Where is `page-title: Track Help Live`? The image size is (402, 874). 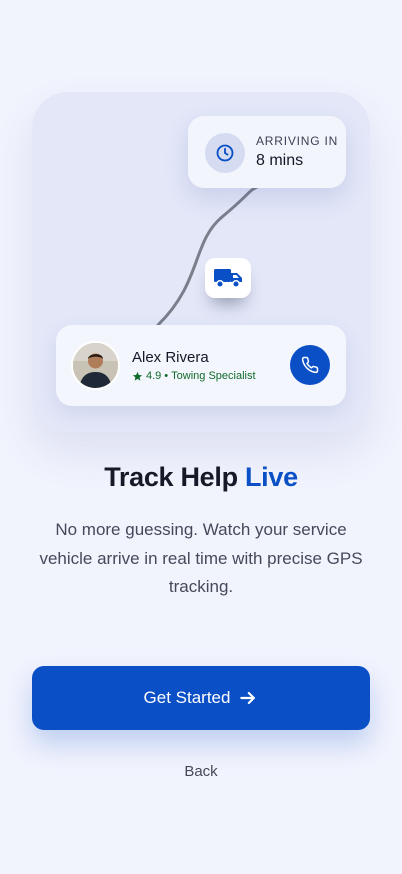
page-title: Track Help Live is located at coordinates (201, 477).